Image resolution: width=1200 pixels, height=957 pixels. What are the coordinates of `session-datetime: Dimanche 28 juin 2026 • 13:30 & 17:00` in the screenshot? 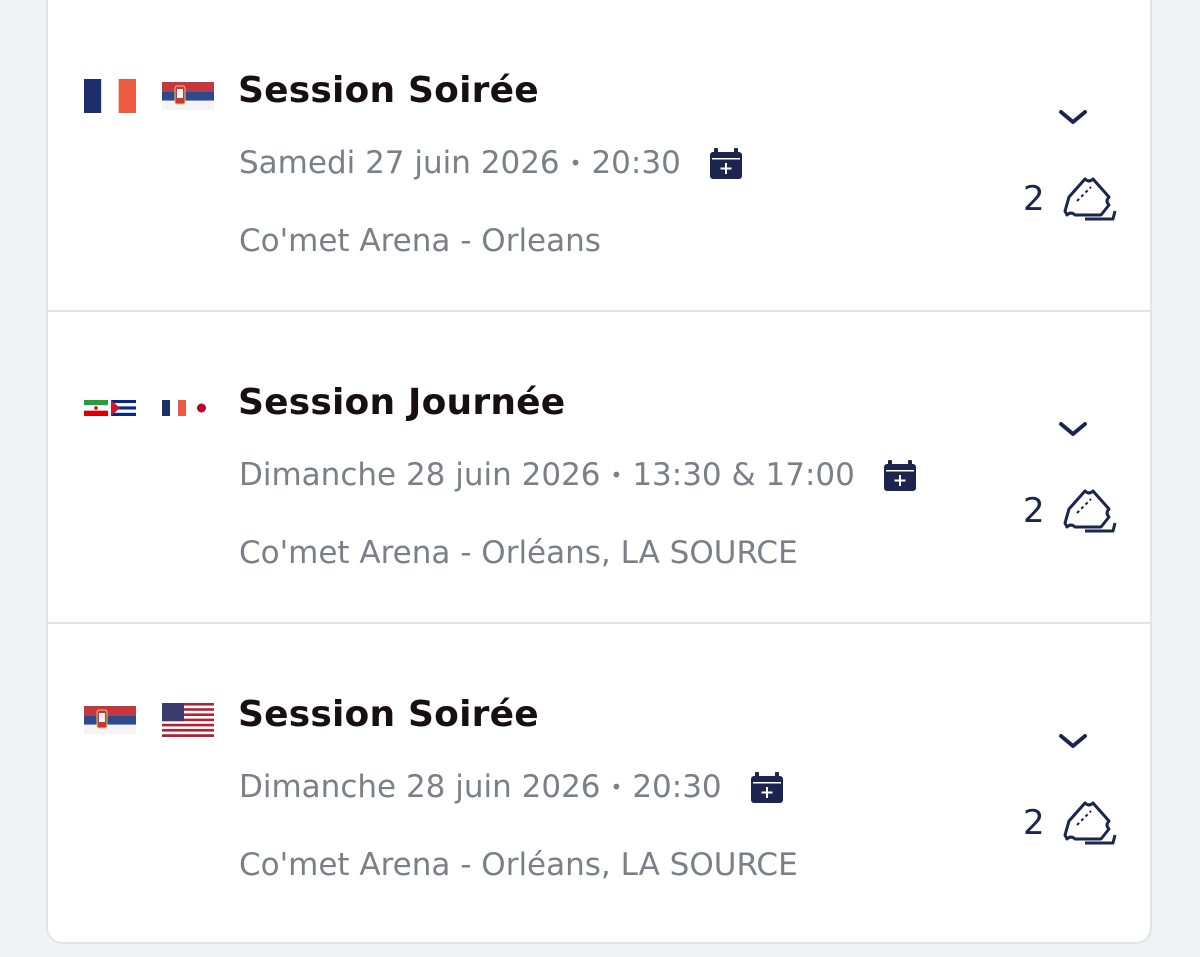 It's located at (578, 475).